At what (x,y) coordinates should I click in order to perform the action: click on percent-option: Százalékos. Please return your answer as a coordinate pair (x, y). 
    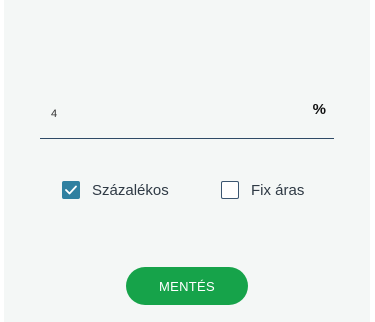
    Looking at the image, I should click on (115, 190).